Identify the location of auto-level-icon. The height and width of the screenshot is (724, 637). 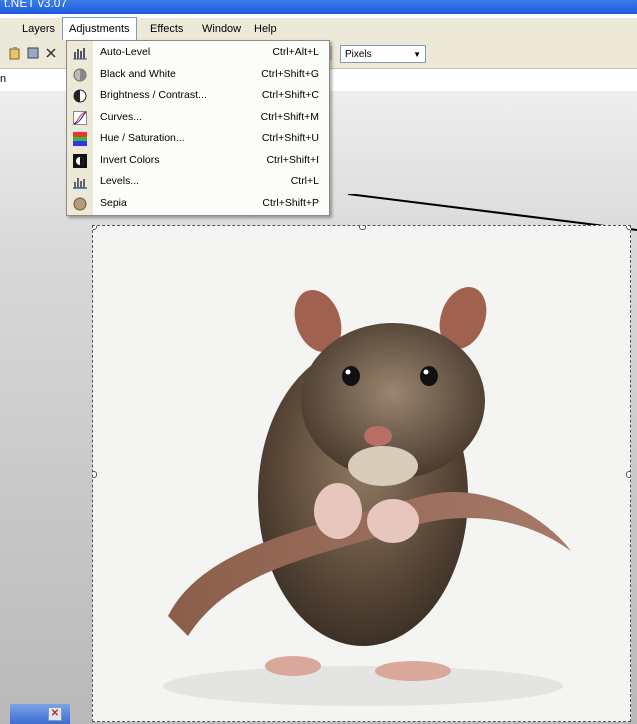
(80, 53).